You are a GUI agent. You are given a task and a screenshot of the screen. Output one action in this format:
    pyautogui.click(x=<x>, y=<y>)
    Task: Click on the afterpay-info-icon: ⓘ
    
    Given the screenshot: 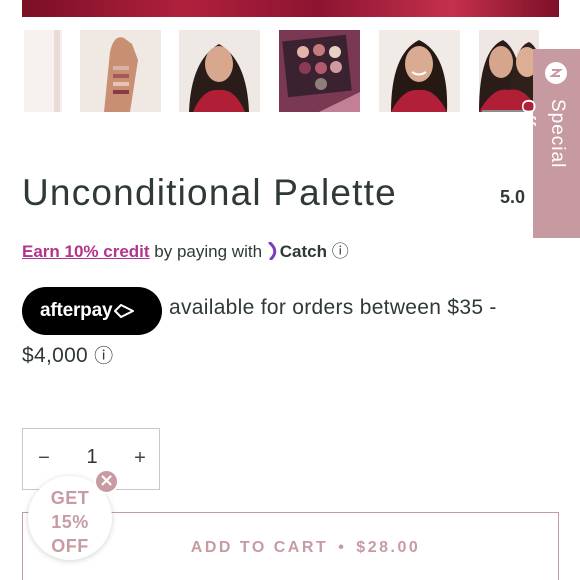 What is the action you would take?
    pyautogui.click(x=103, y=356)
    